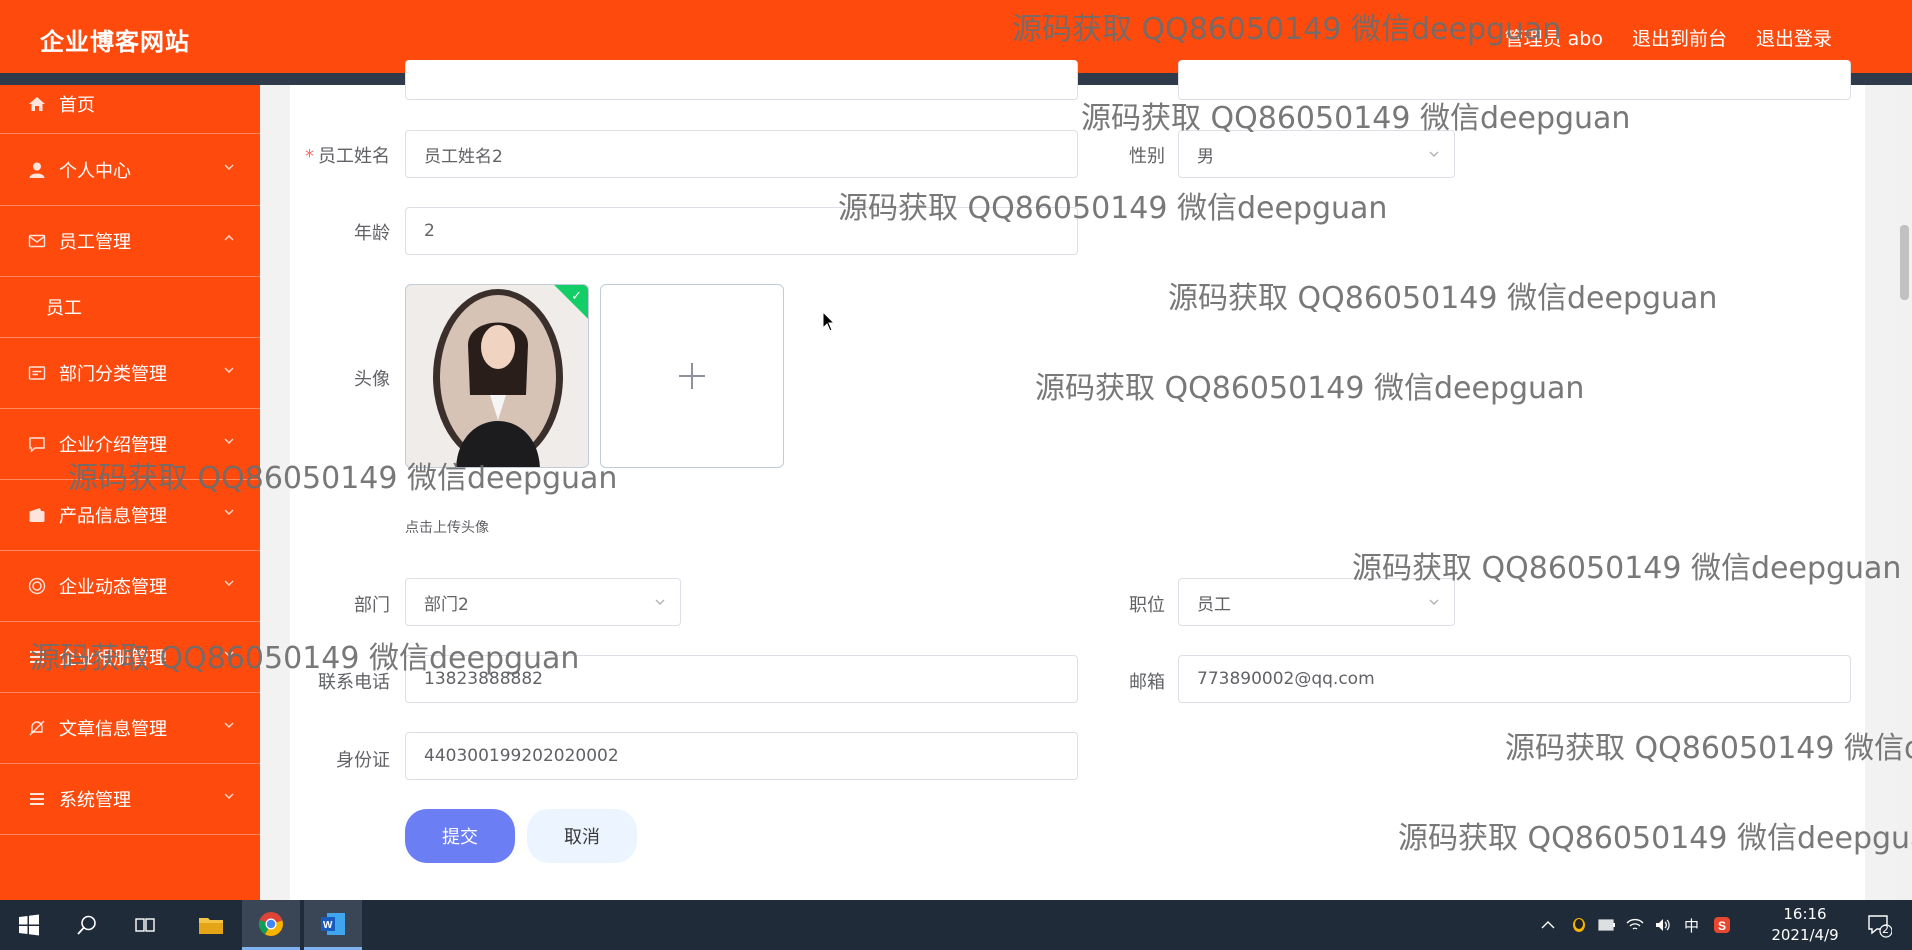  I want to click on volume-icon, so click(1663, 925).